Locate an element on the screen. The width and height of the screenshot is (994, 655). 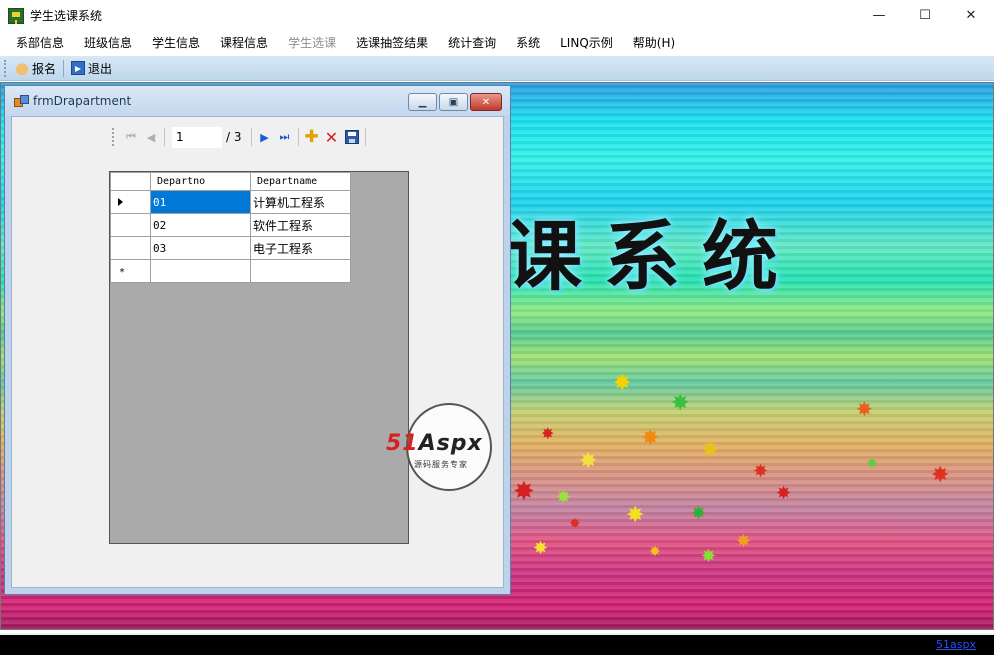
table-row: 02 软件工程系 is located at coordinates (230, 225).